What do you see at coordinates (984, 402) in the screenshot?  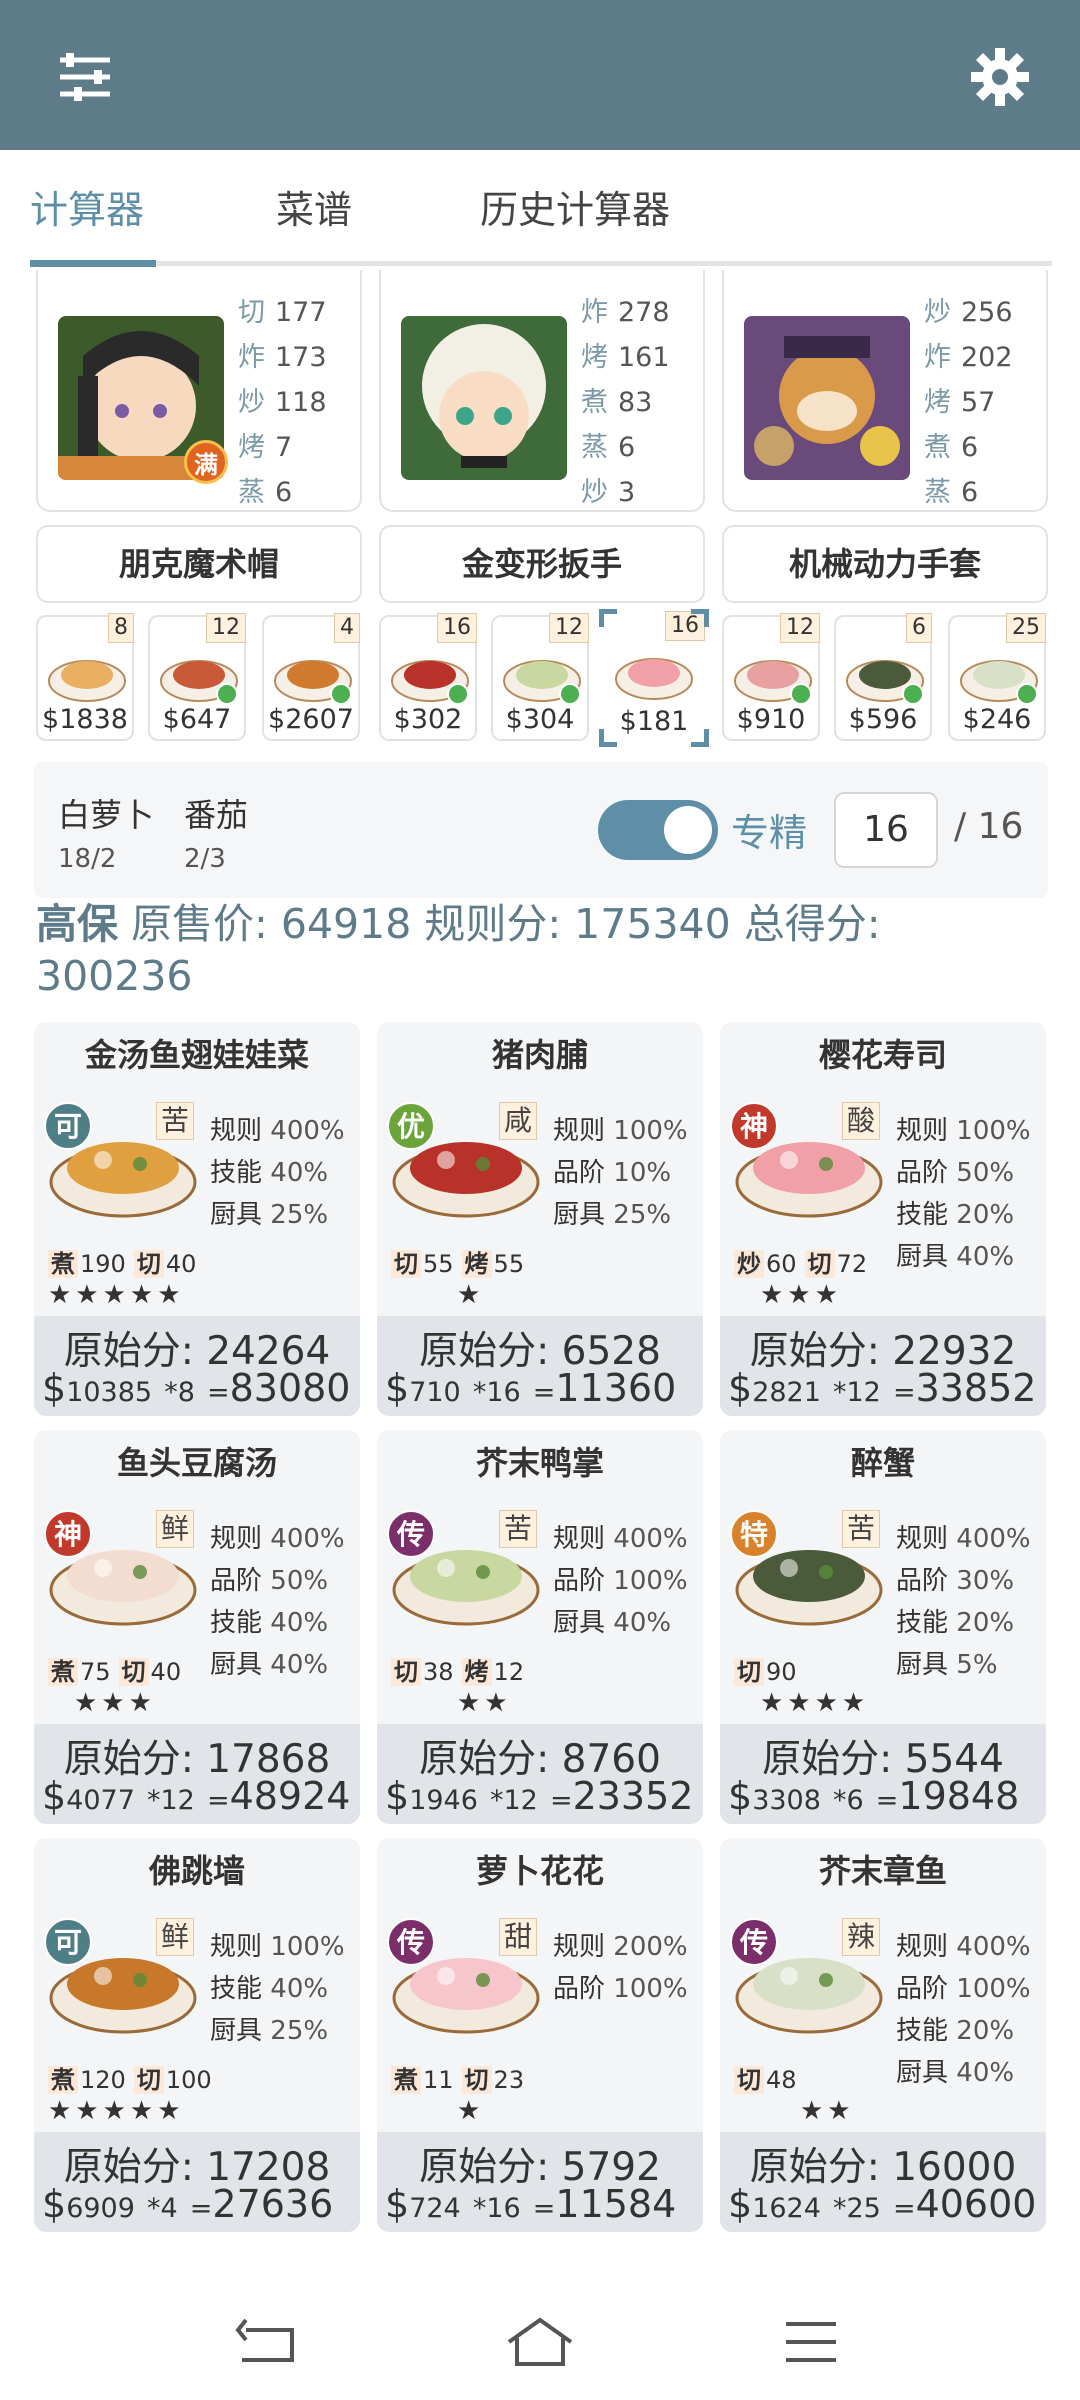 I see `chef-skills: 炒 256 炸 202 烤 57 煮6 蒸6` at bounding box center [984, 402].